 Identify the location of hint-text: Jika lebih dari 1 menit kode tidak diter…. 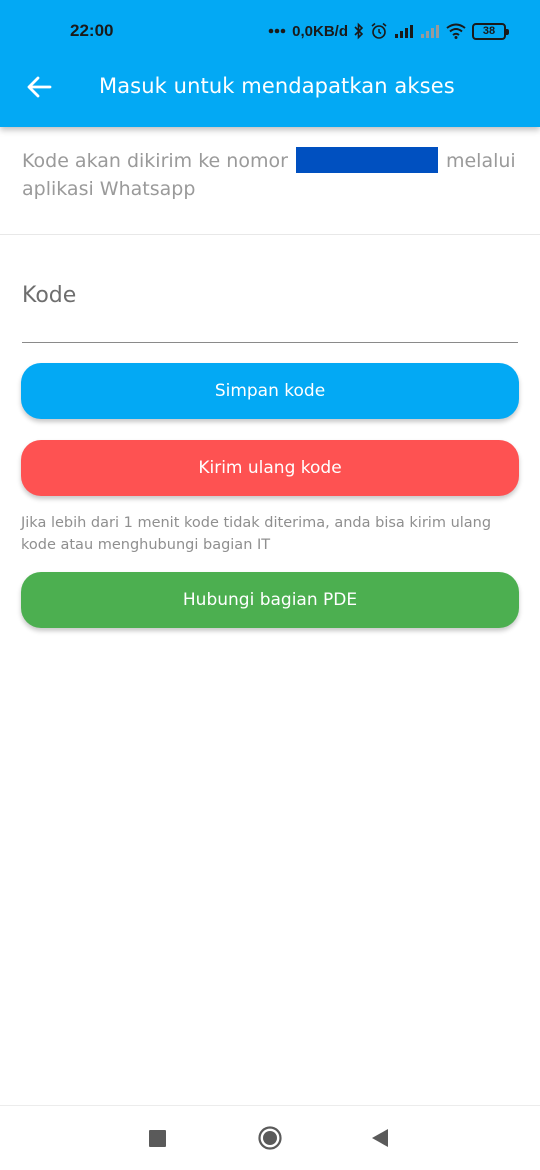
(256, 534).